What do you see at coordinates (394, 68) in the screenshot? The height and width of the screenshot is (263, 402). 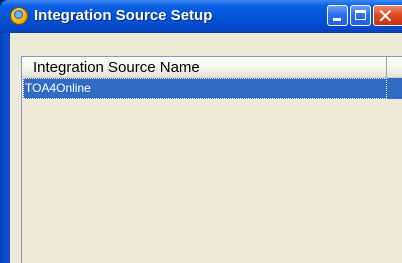 I see `column-header-filler` at bounding box center [394, 68].